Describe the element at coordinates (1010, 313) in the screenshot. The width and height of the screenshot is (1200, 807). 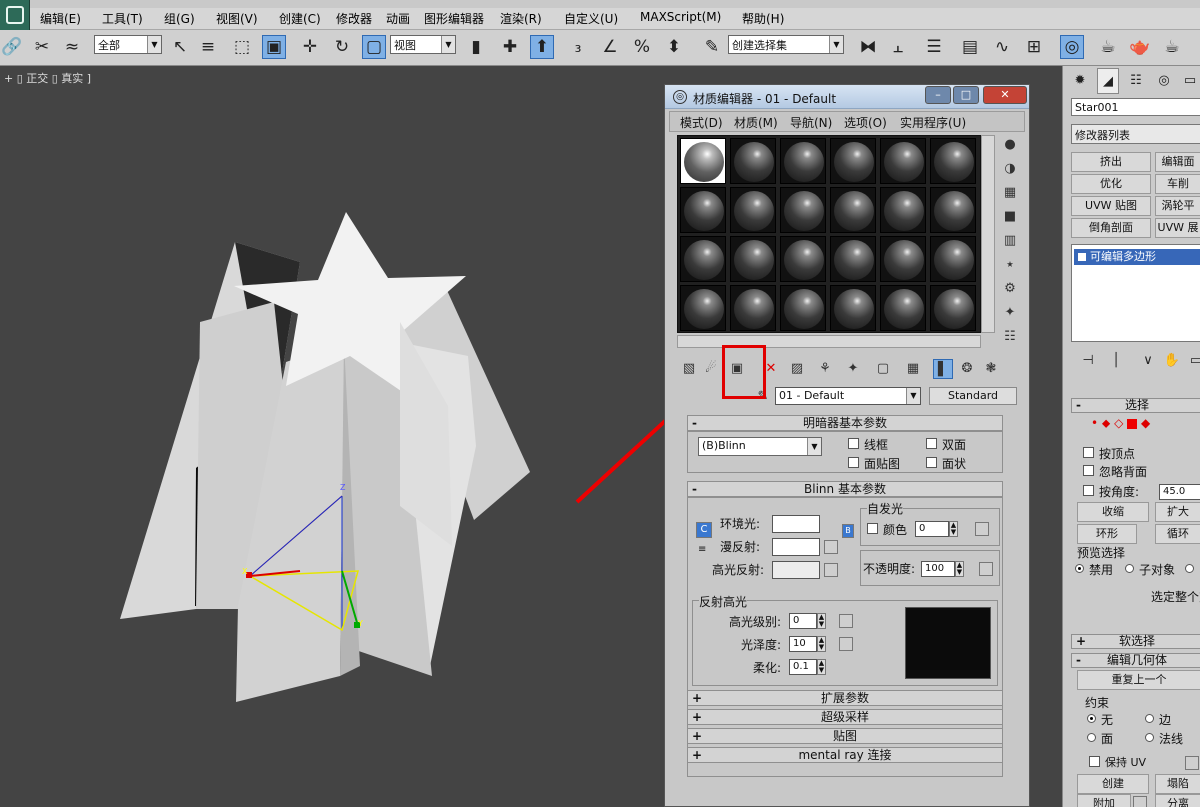
I see `select-by-material-icon: ✦` at that location.